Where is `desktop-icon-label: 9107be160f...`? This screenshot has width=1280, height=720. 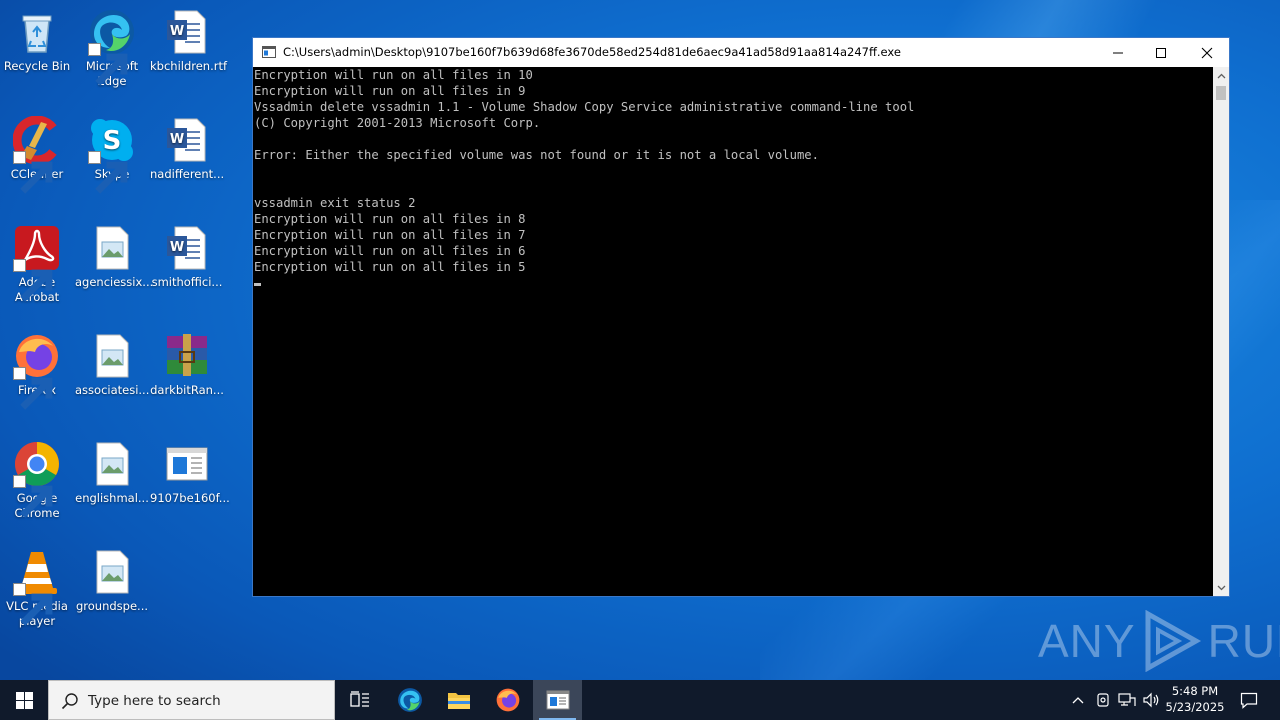
desktop-icon-label: 9107be160f... is located at coordinates (190, 498).